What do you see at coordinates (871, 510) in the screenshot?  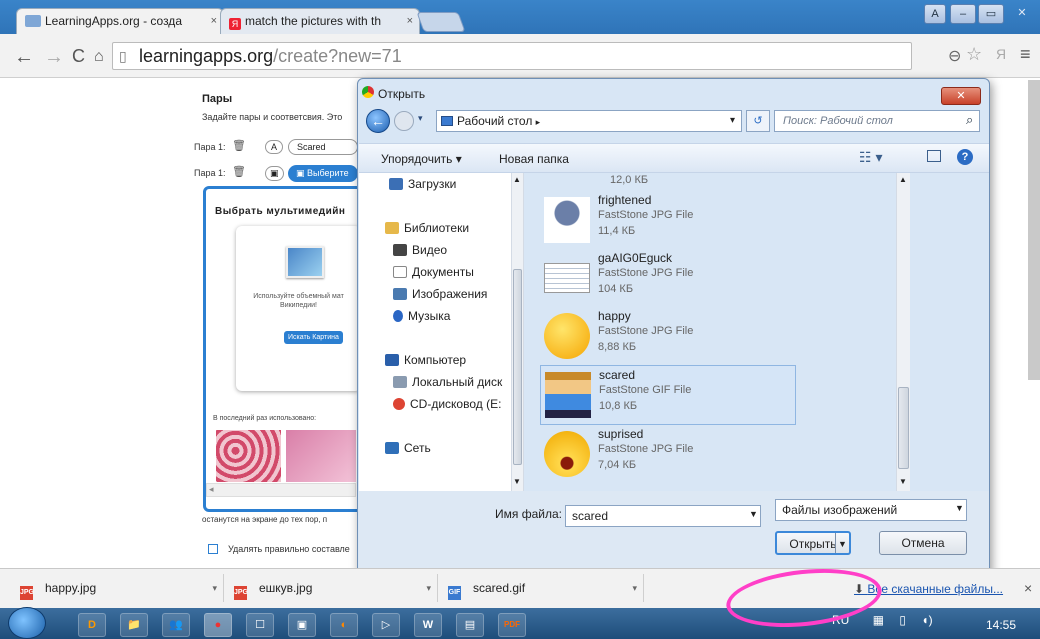 I see `file-type-filter: Файлы изображений` at bounding box center [871, 510].